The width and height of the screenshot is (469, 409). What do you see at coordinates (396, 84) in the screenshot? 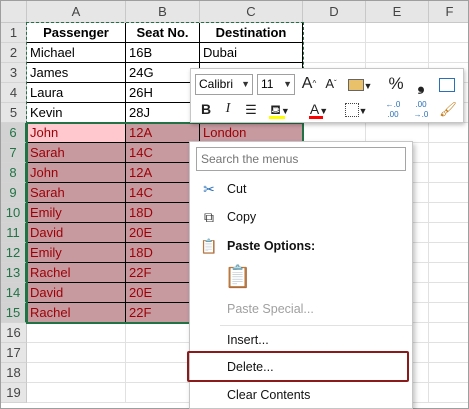
I see `percent-style-button: %` at bounding box center [396, 84].